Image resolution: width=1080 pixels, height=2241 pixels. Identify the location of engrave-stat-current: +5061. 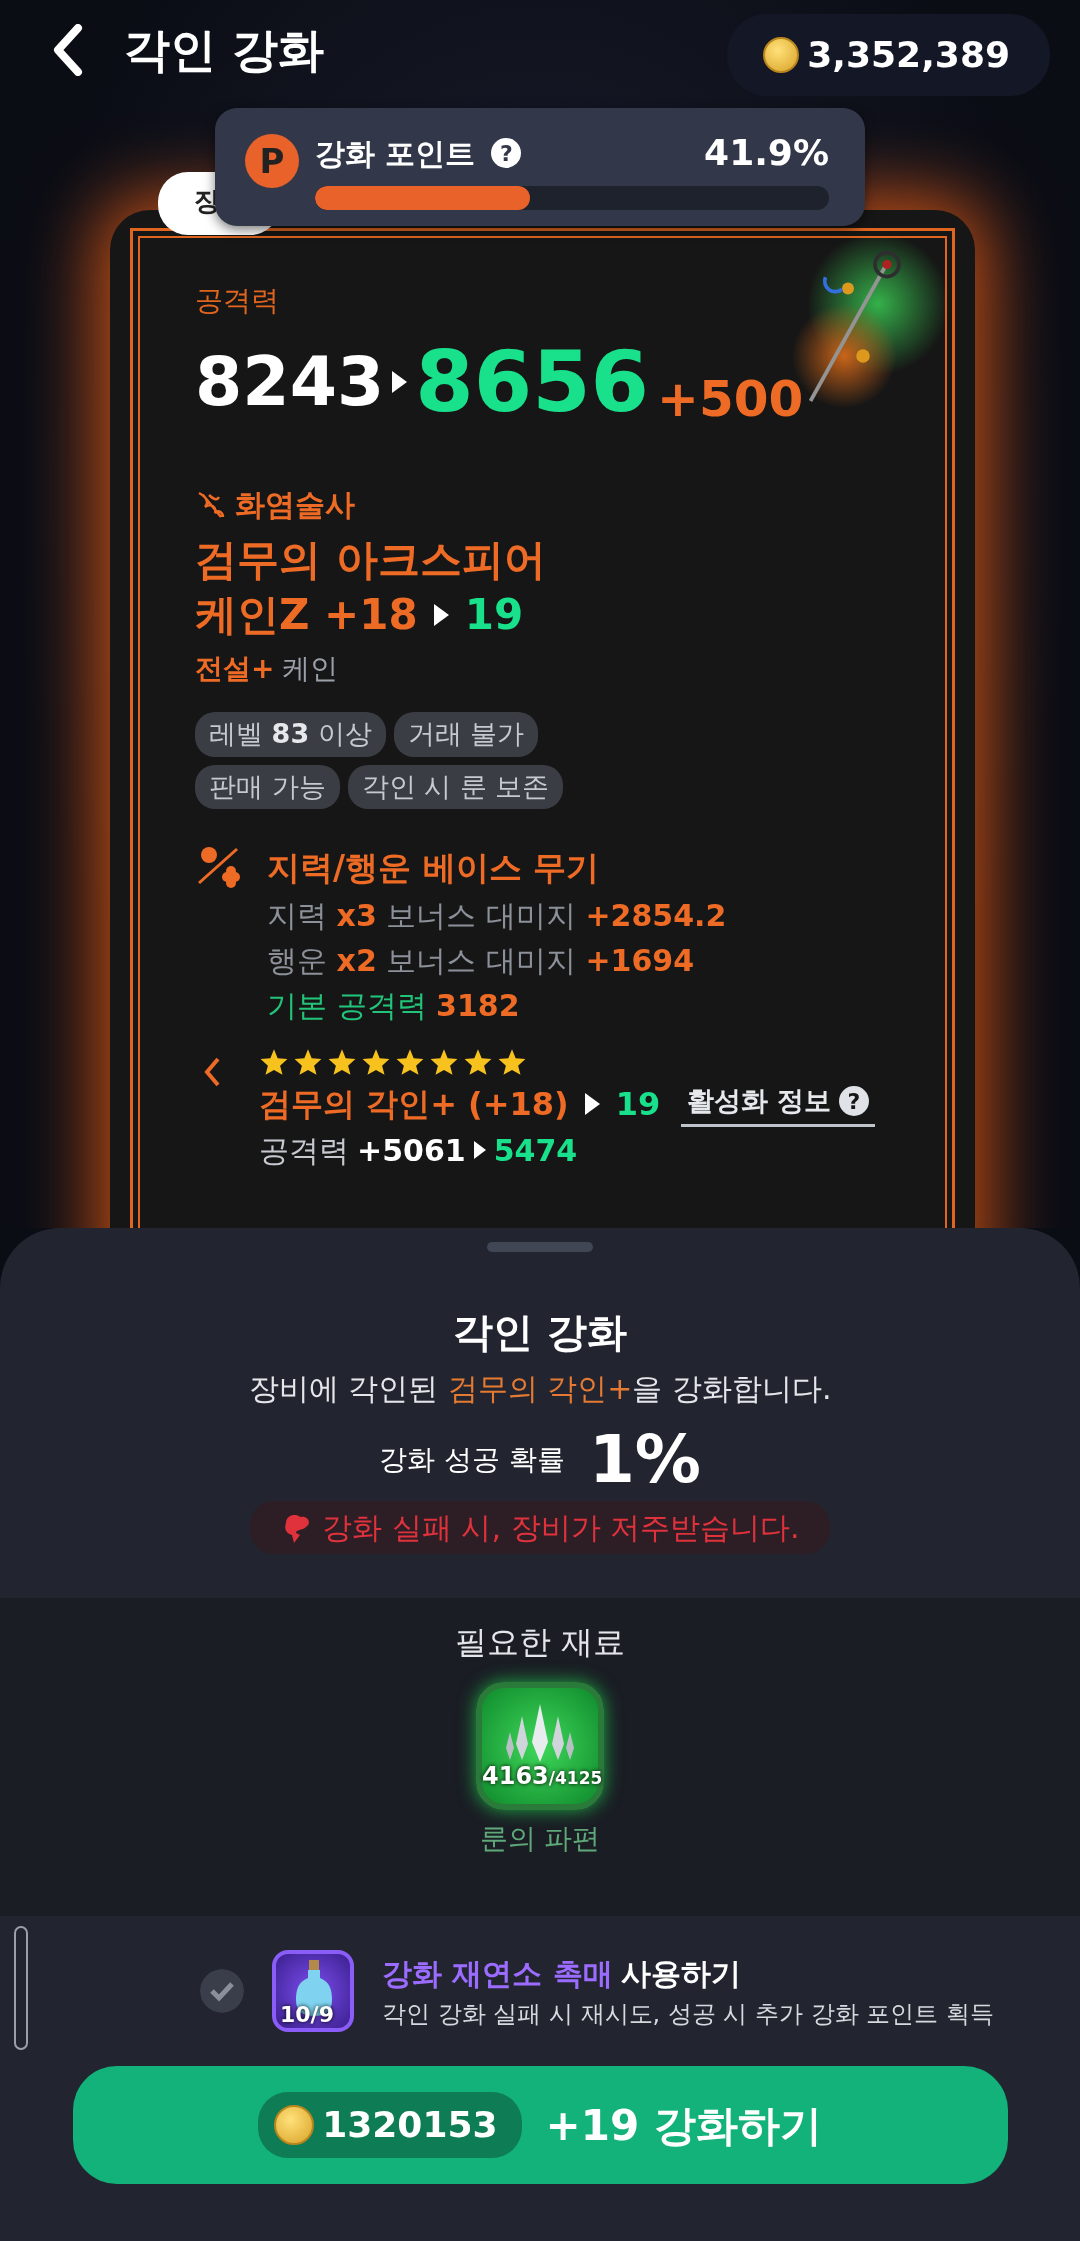
(411, 1150).